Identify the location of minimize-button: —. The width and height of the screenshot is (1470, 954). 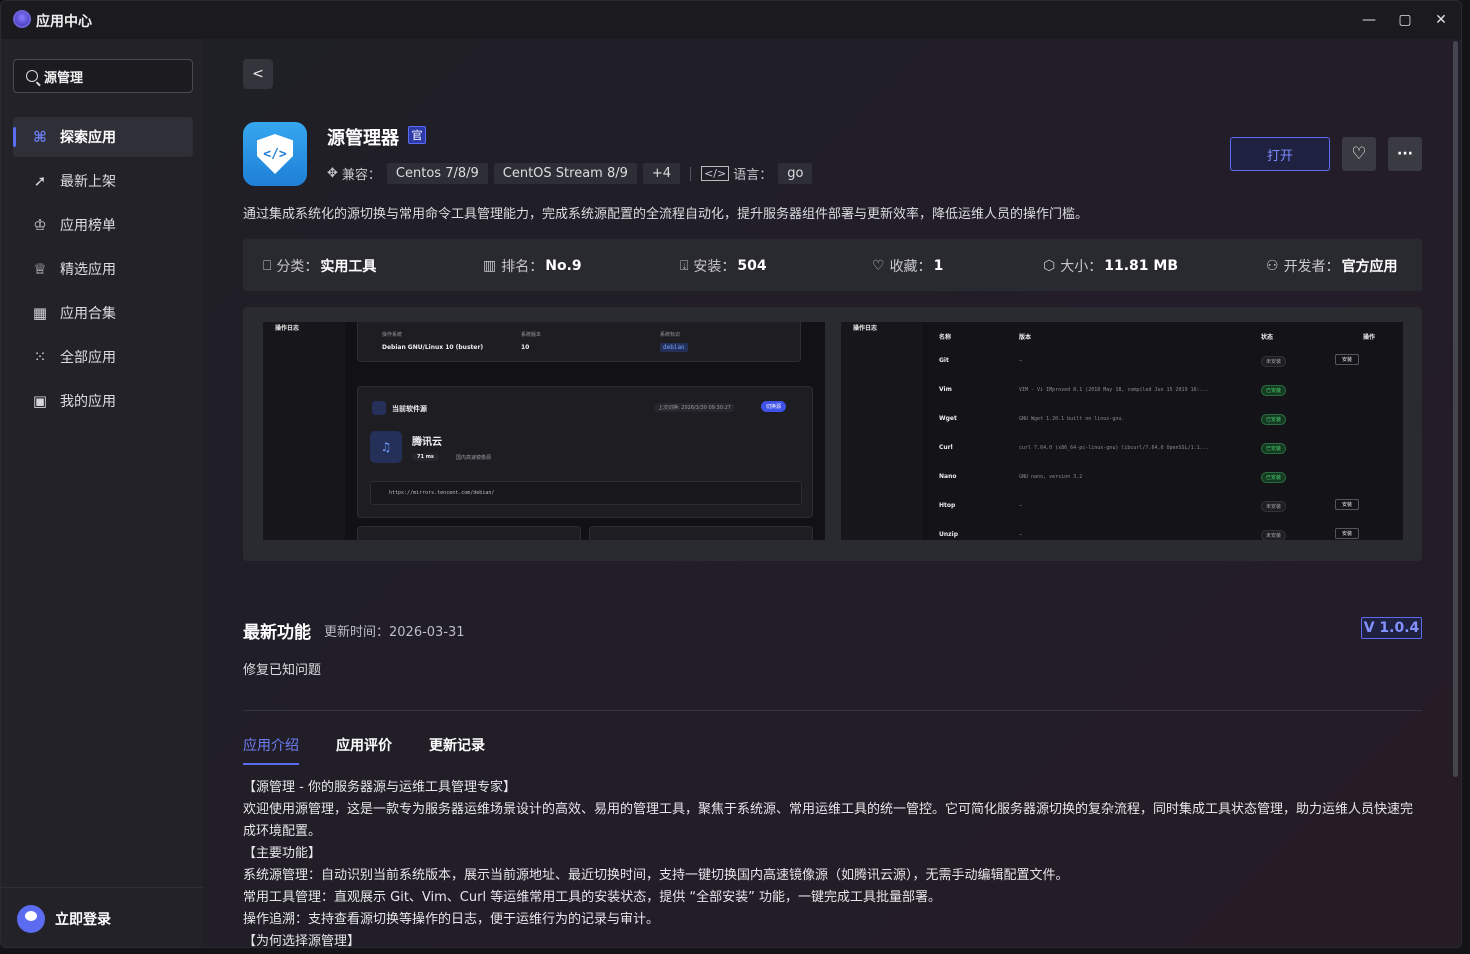
(1369, 20).